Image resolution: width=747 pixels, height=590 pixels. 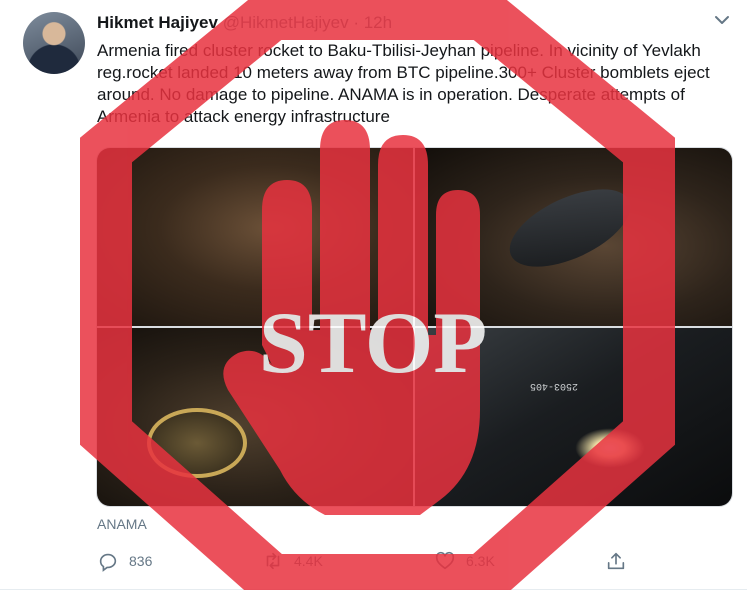 What do you see at coordinates (378, 22) in the screenshot?
I see `tweet-time: 12h` at bounding box center [378, 22].